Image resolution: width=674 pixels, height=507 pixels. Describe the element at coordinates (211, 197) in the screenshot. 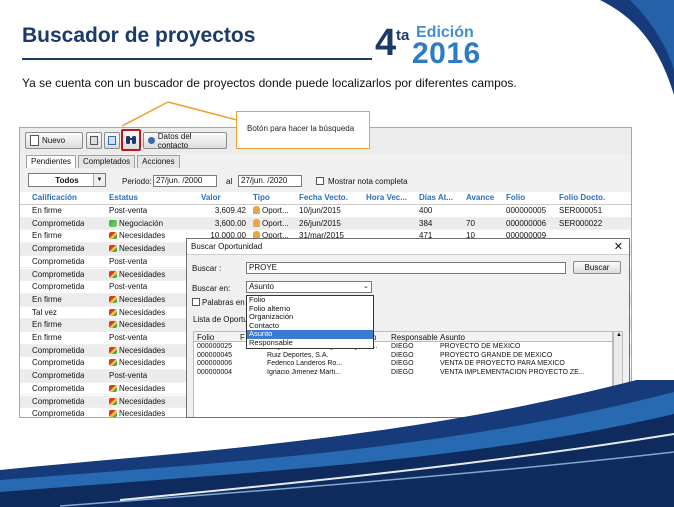

I see `col-valor: Valor` at that location.